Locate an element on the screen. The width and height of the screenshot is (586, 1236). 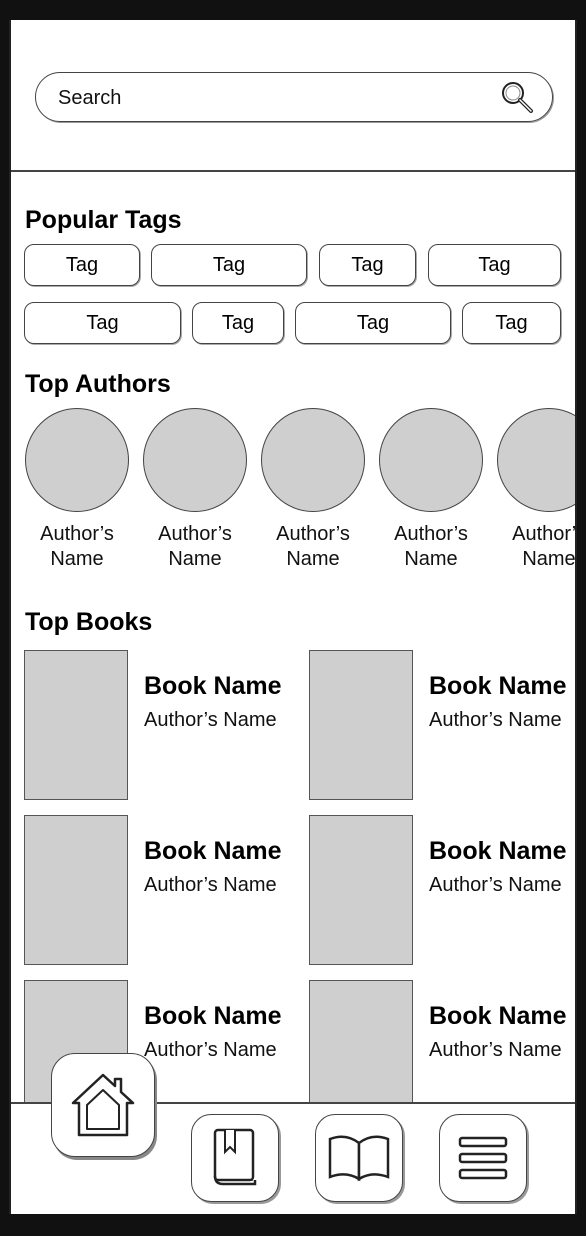
header: Search is located at coordinates (293, 96).